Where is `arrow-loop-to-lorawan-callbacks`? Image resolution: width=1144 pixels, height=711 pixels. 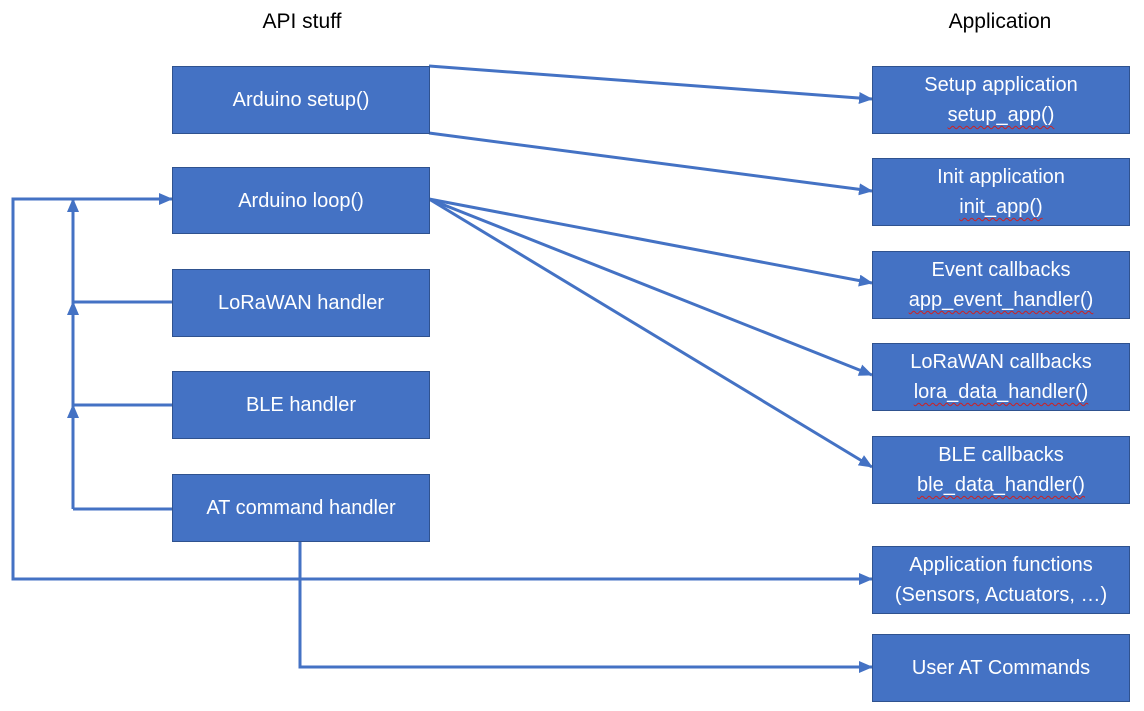 arrow-loop-to-lorawan-callbacks is located at coordinates (650, 287).